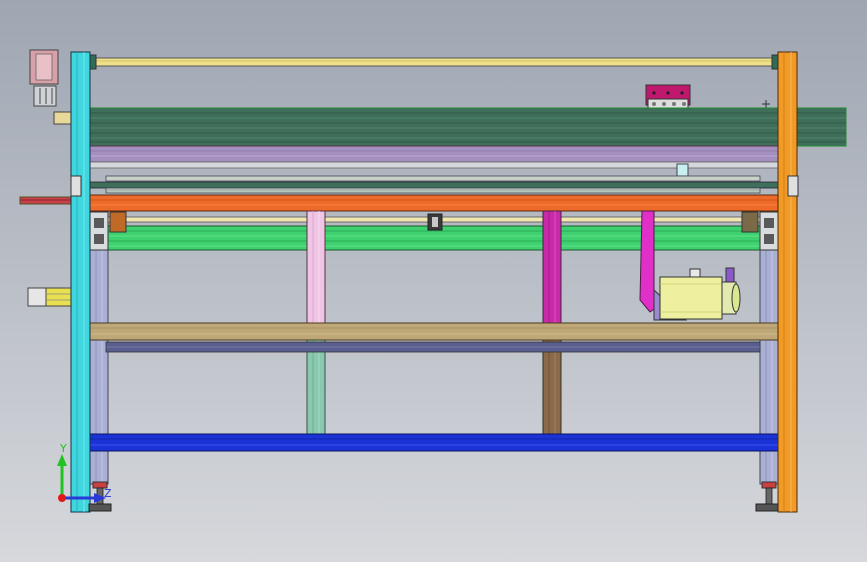 The height and width of the screenshot is (562, 867). What do you see at coordinates (767, 496) in the screenshot?
I see `right-foot` at bounding box center [767, 496].